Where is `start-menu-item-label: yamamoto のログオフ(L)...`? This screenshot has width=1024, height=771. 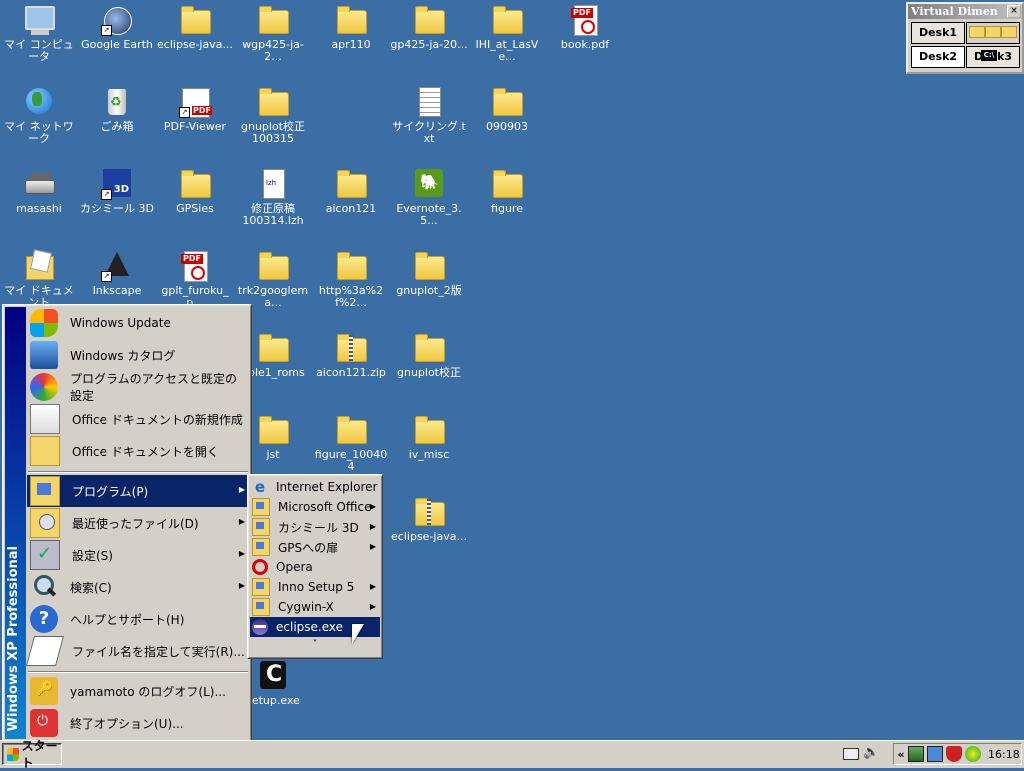
start-menu-item-label: yamamoto のログオフ(L)... is located at coordinates (148, 691).